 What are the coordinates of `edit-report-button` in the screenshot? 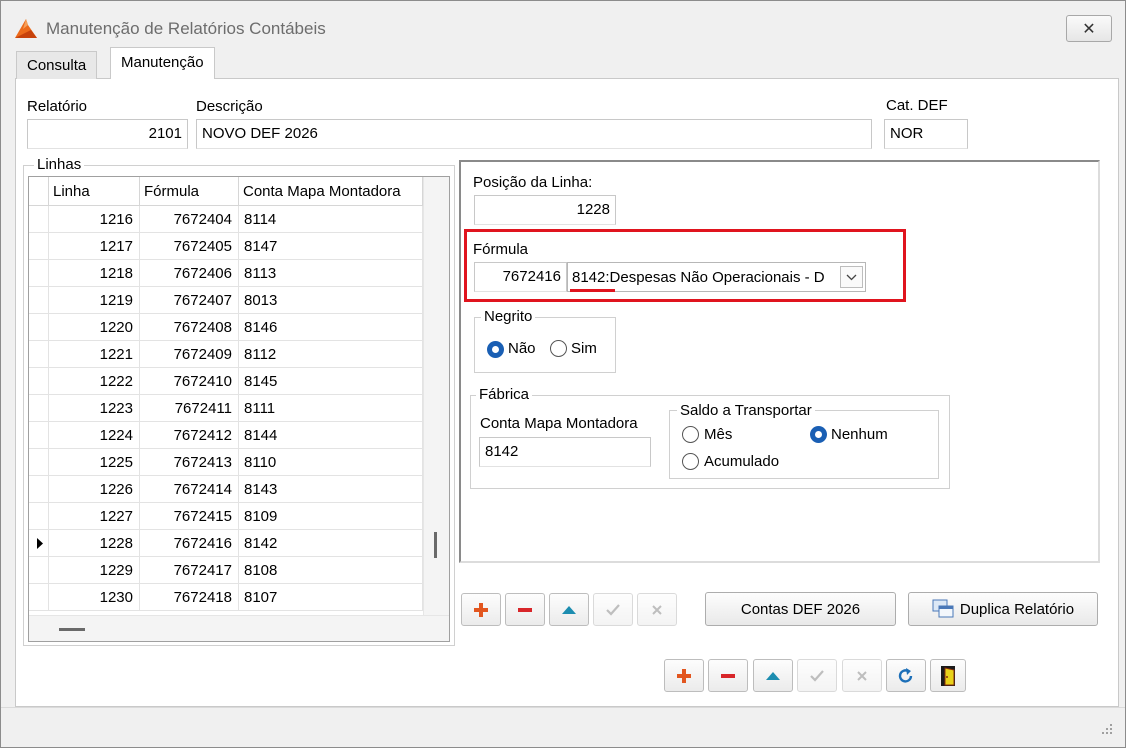 It's located at (773, 675).